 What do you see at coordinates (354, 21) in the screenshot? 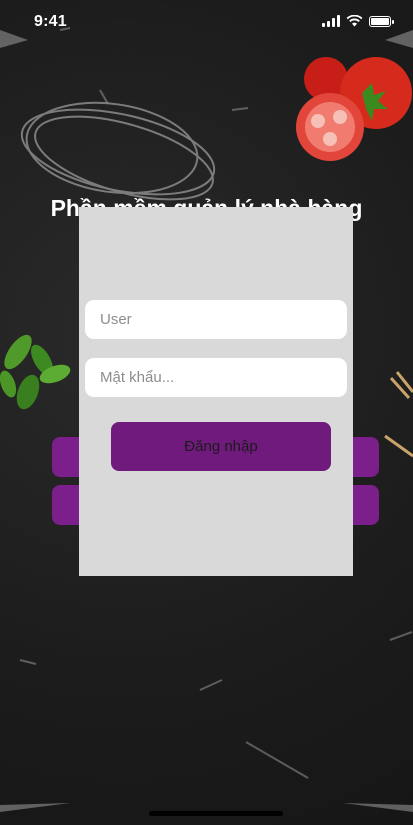
I see `wifi-icon` at bounding box center [354, 21].